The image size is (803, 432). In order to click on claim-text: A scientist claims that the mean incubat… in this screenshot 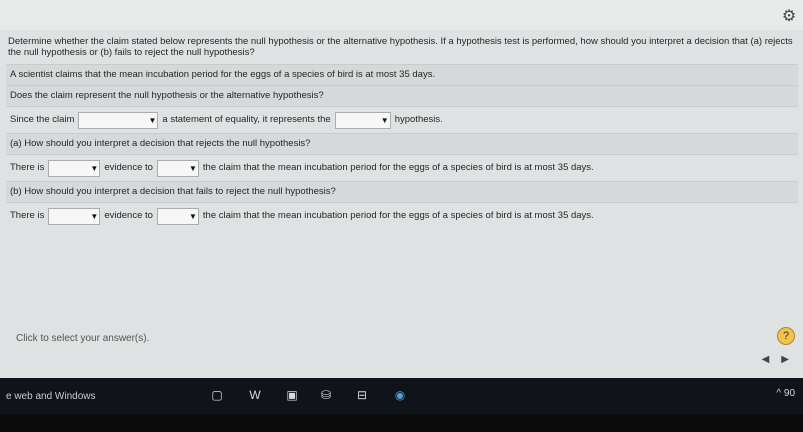, I will do `click(223, 74)`.